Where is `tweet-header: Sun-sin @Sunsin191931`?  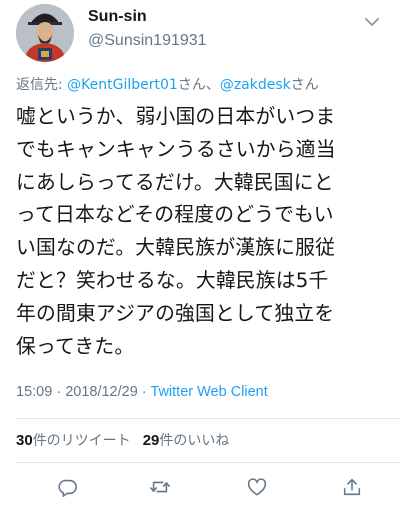 tweet-header: Sun-sin @Sunsin191931 is located at coordinates (200, 34).